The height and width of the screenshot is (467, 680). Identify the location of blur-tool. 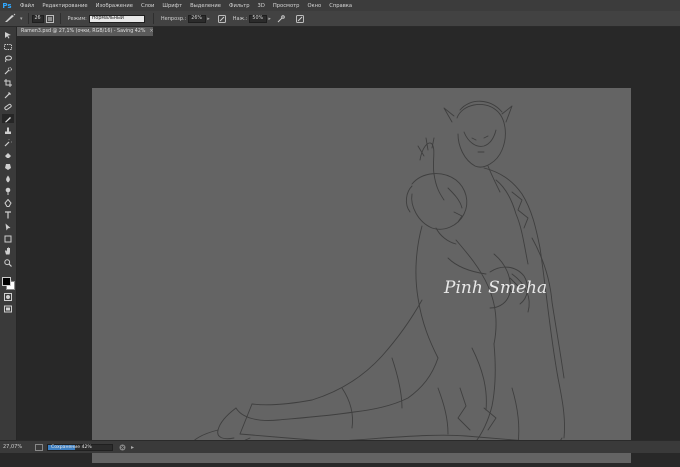
(8, 178).